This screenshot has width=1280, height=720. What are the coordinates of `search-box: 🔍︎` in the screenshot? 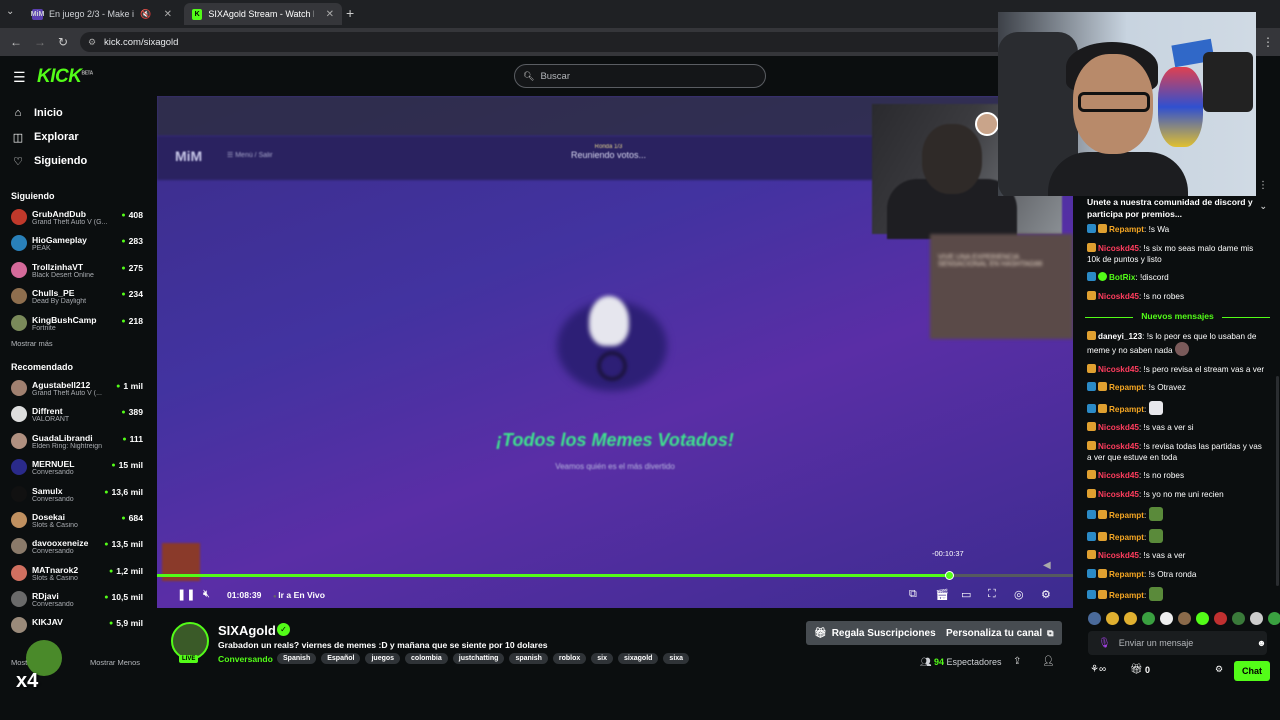 It's located at (640, 76).